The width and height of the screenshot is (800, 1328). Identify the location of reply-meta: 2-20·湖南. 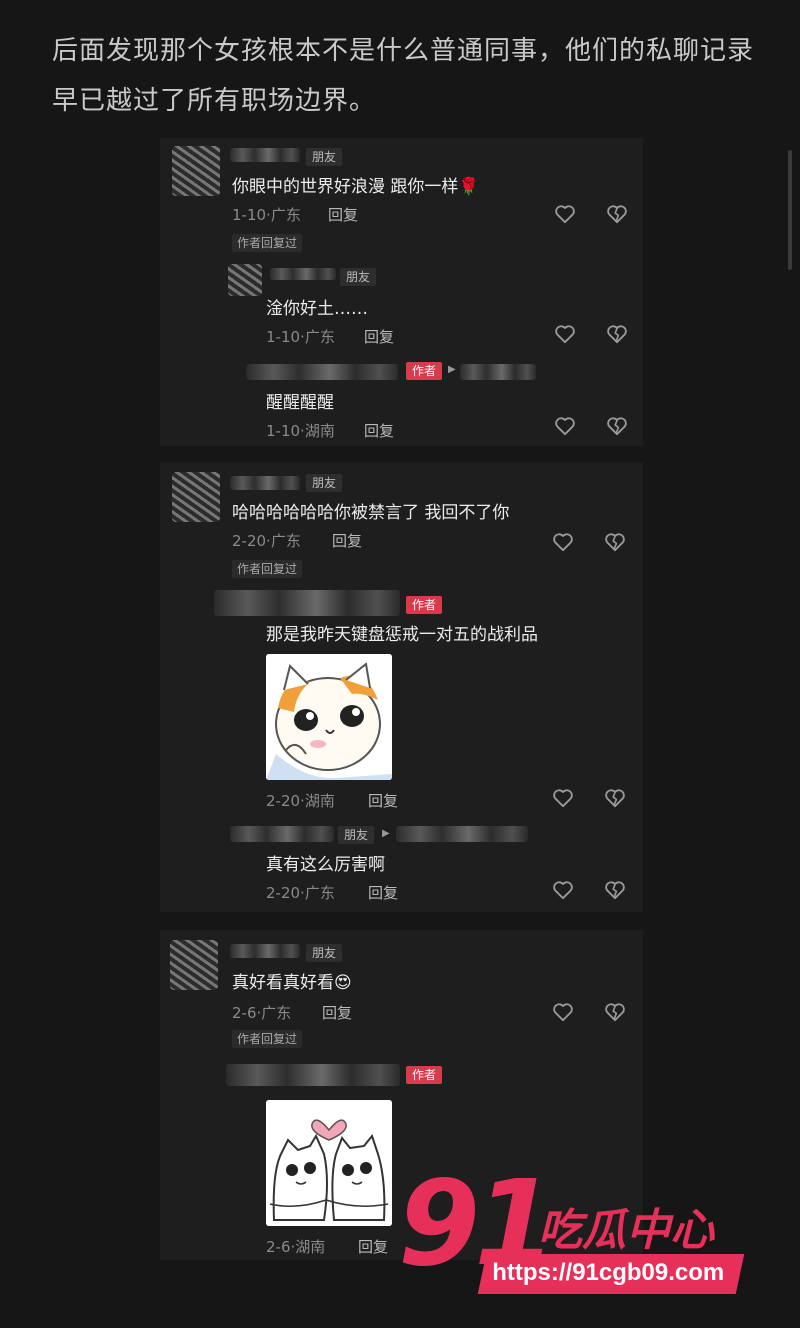
(300, 801).